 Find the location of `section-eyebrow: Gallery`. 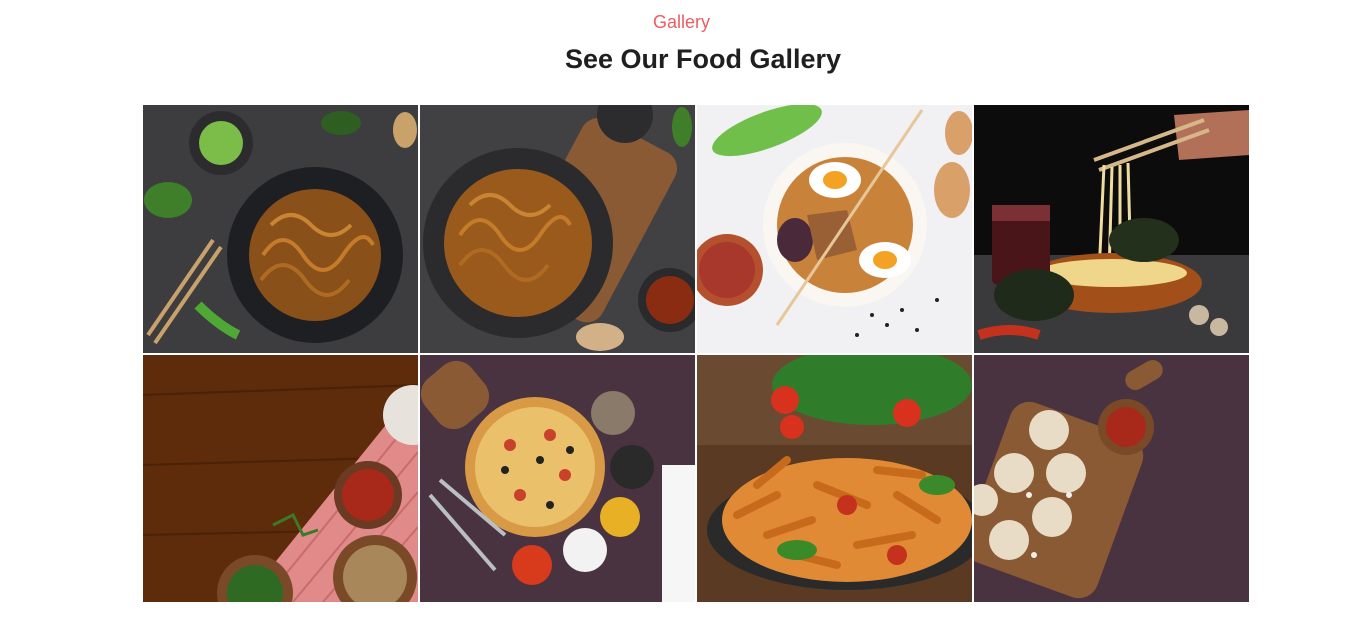

section-eyebrow: Gallery is located at coordinates (681, 22).